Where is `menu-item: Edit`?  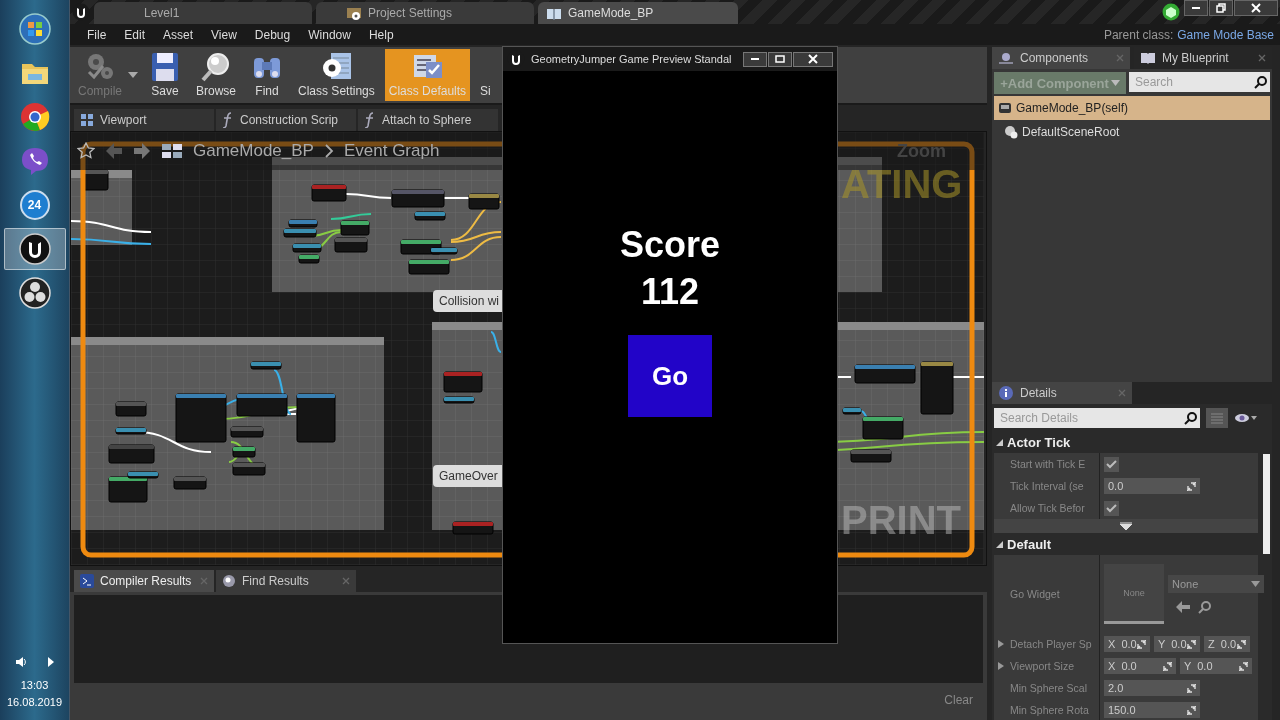
menu-item: Edit is located at coordinates (135, 34).